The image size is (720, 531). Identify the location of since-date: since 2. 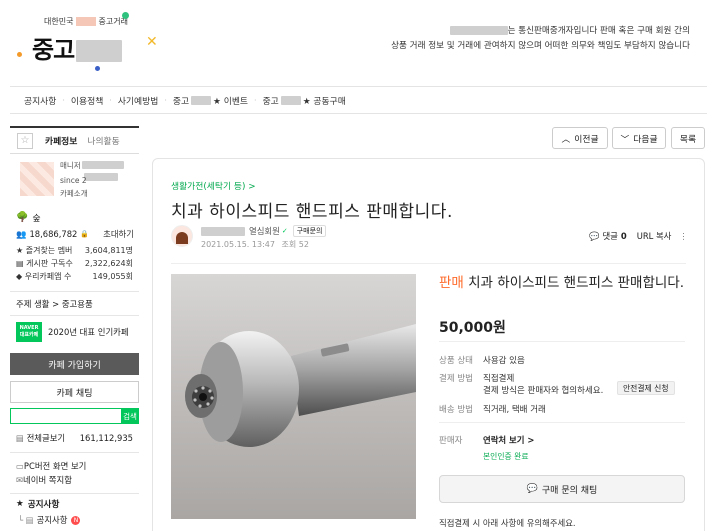
(73, 180).